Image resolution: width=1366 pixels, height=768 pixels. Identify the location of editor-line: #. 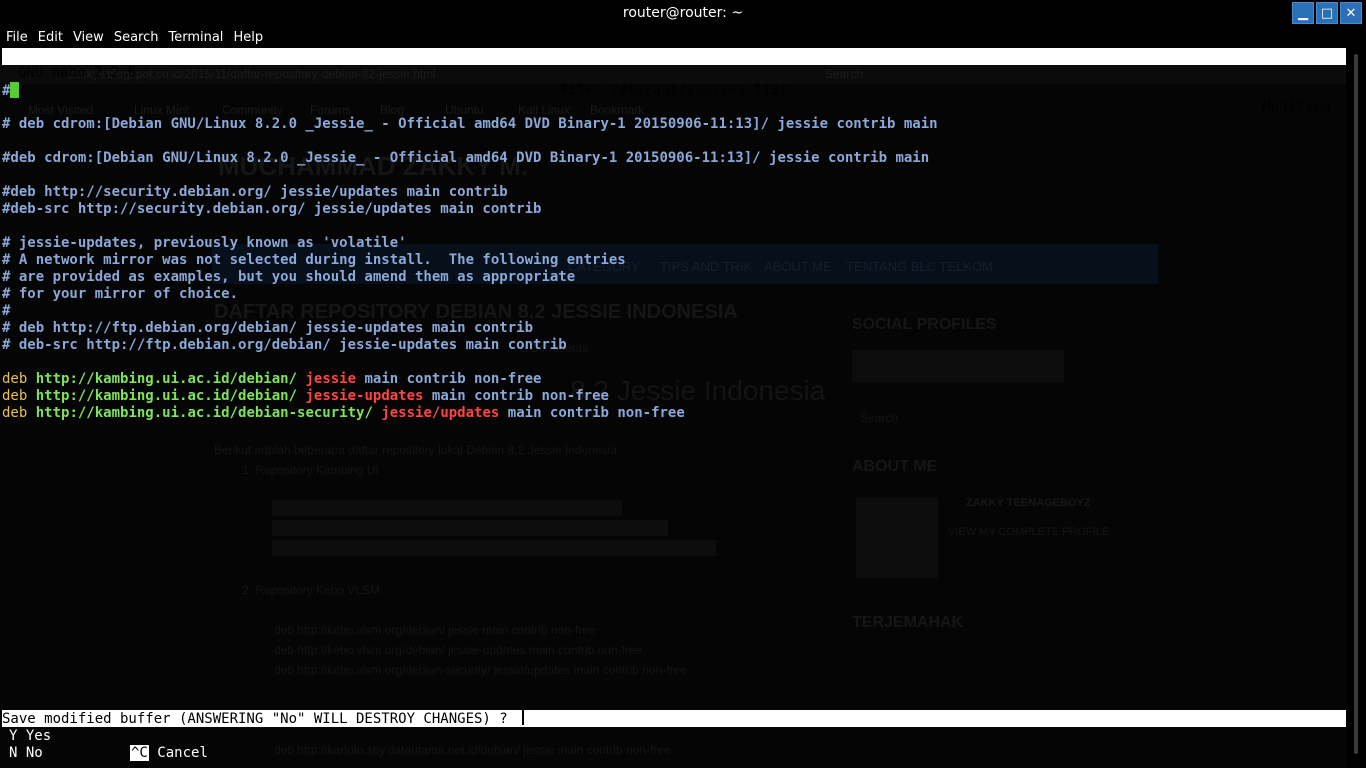
(11, 91).